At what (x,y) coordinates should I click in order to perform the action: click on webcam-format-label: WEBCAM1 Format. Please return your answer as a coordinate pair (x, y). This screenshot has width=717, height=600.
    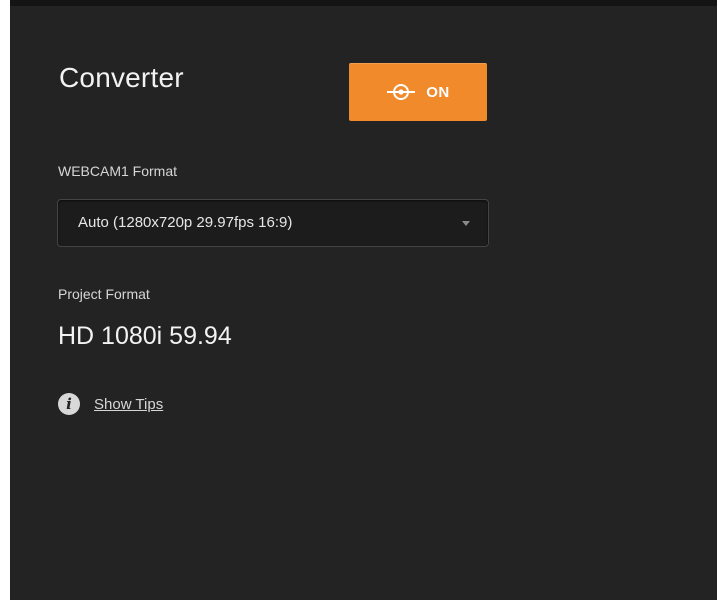
    Looking at the image, I should click on (118, 171).